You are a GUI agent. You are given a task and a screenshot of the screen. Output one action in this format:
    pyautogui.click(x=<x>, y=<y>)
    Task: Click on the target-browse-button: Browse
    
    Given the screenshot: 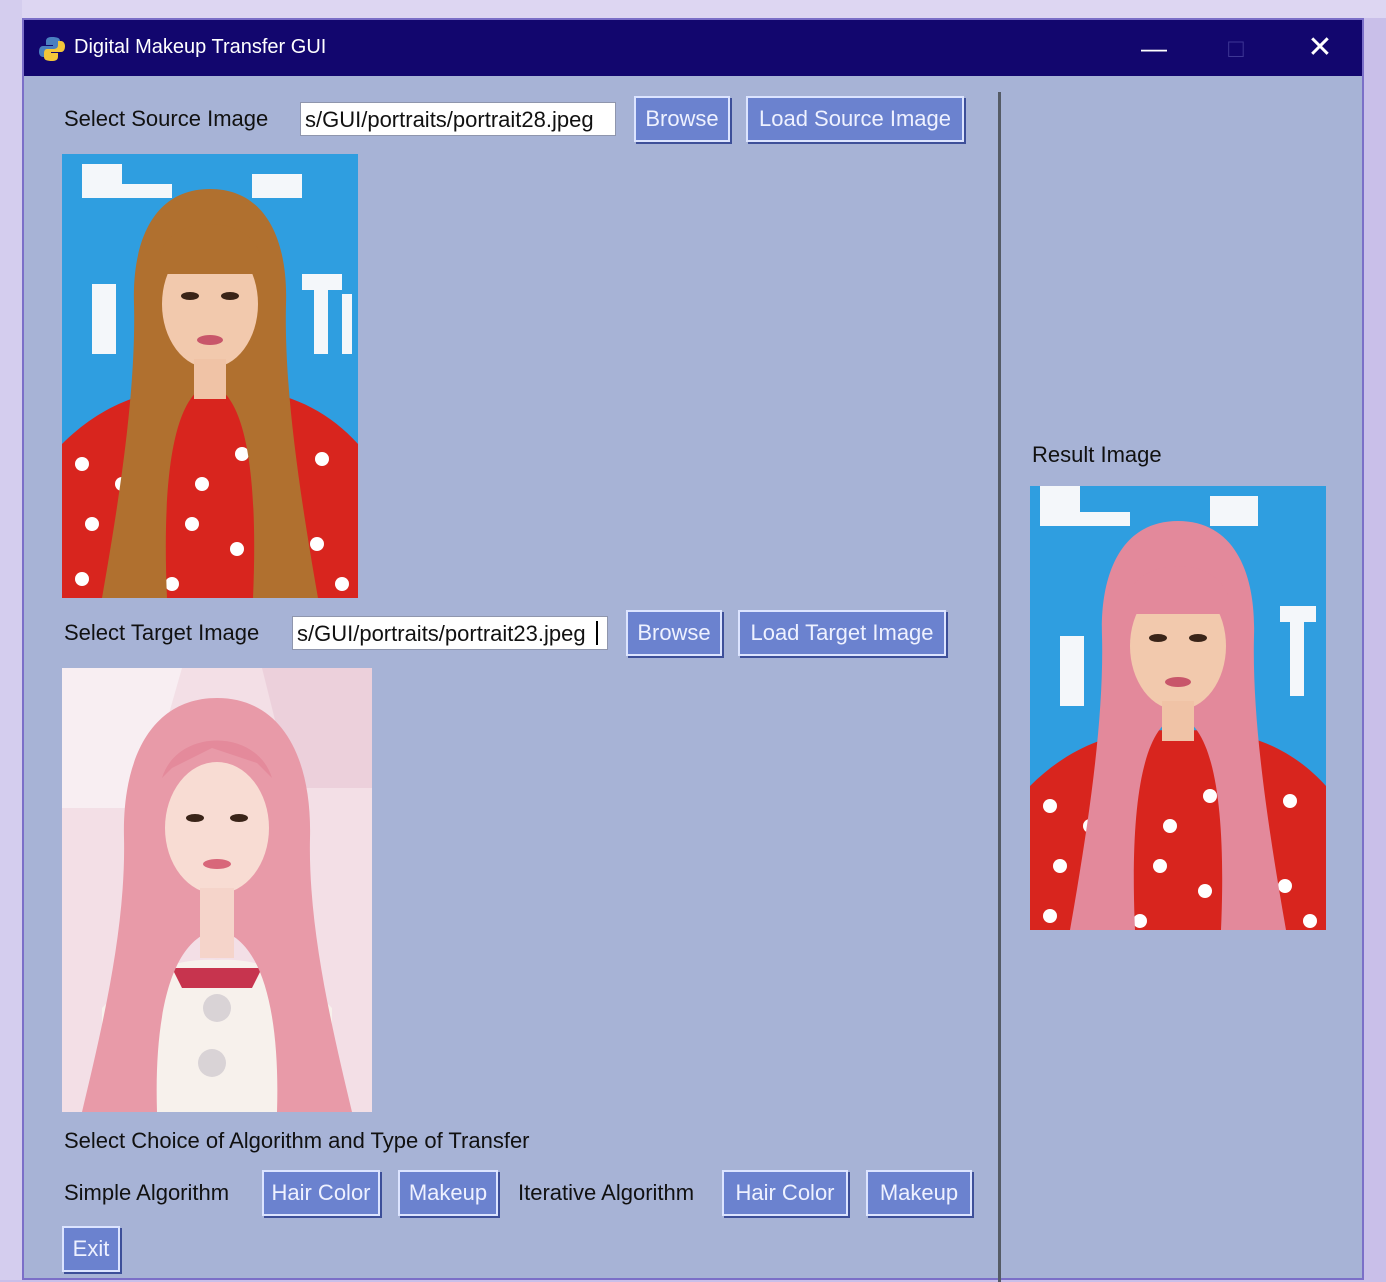 What is the action you would take?
    pyautogui.click(x=674, y=633)
    